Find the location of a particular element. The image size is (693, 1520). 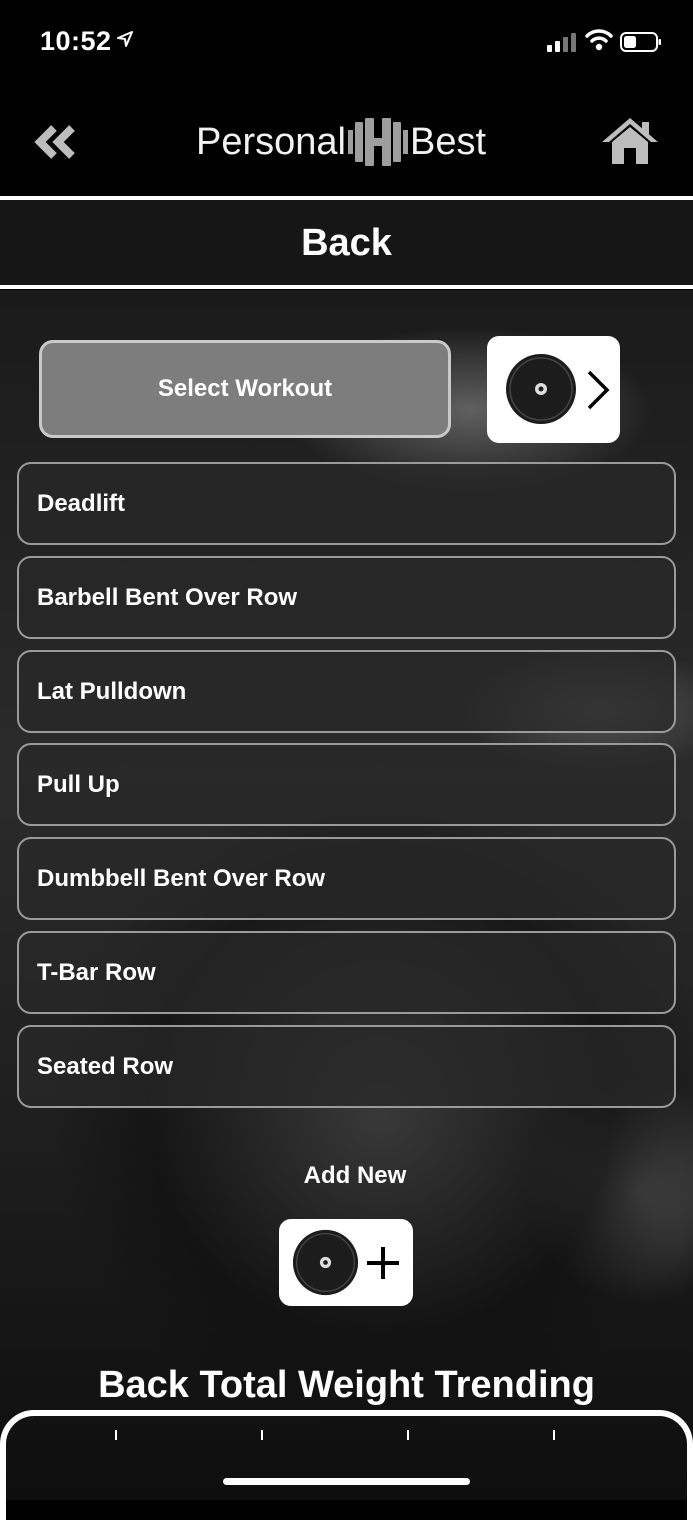

select-workout-button: Select Workout is located at coordinates (245, 389).